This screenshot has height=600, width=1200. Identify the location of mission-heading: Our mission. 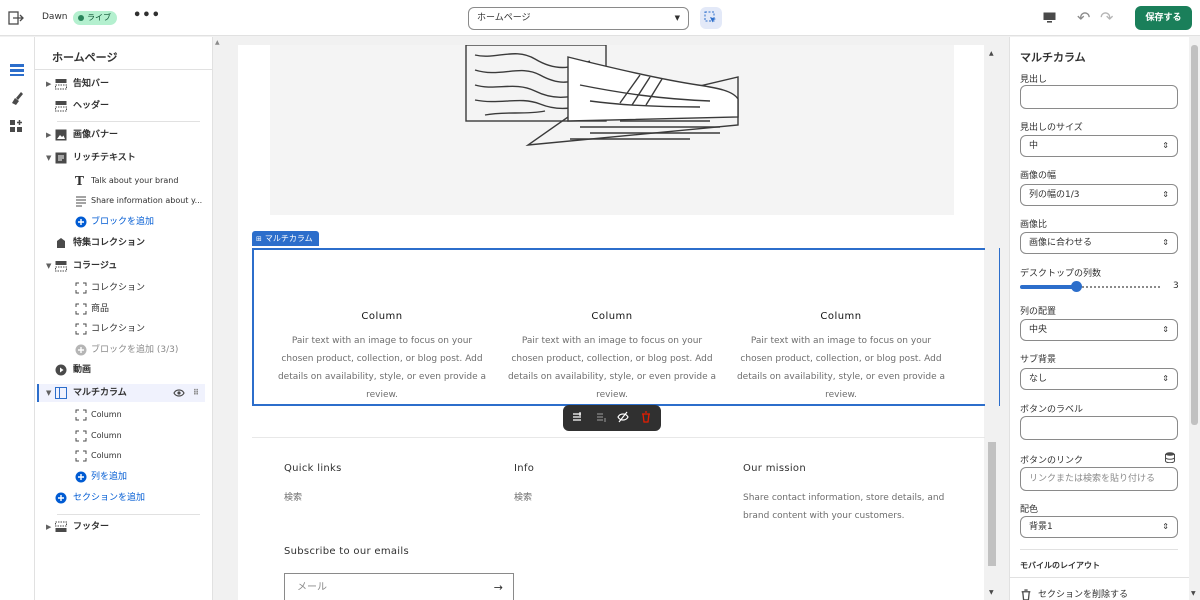
(774, 468).